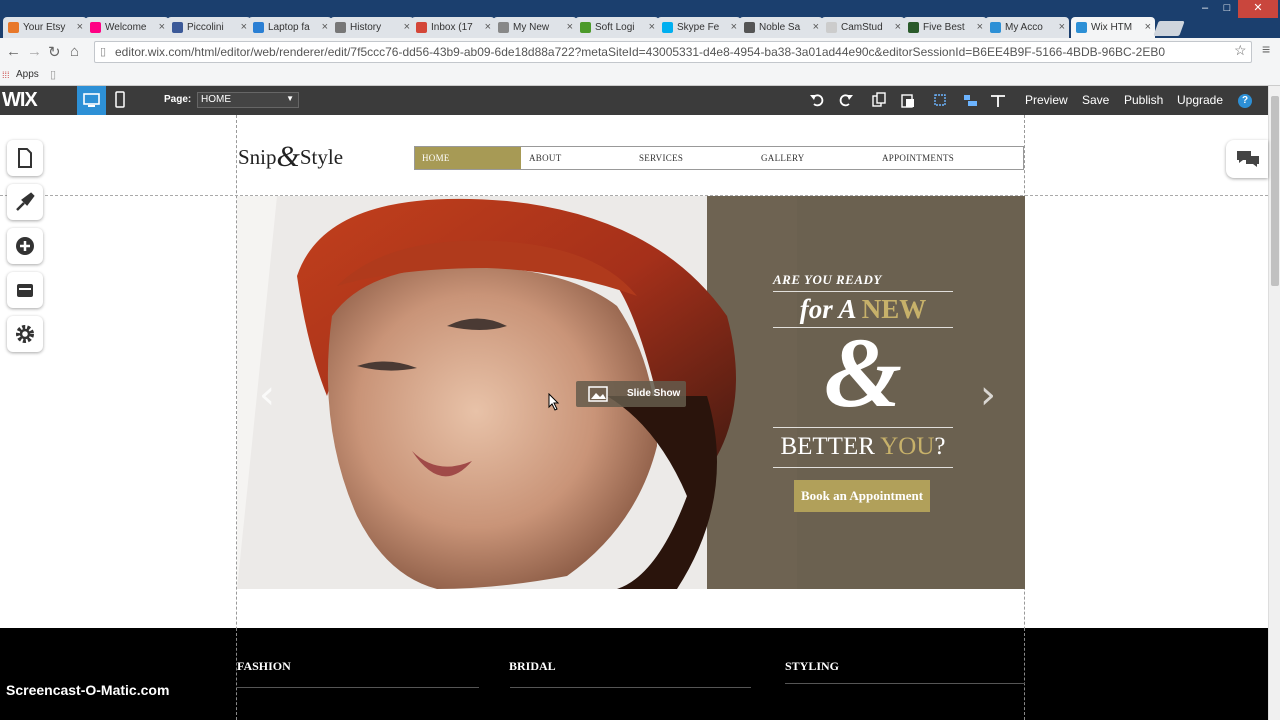  Describe the element at coordinates (74, 51) in the screenshot. I see `home-icon: ⌂` at that location.